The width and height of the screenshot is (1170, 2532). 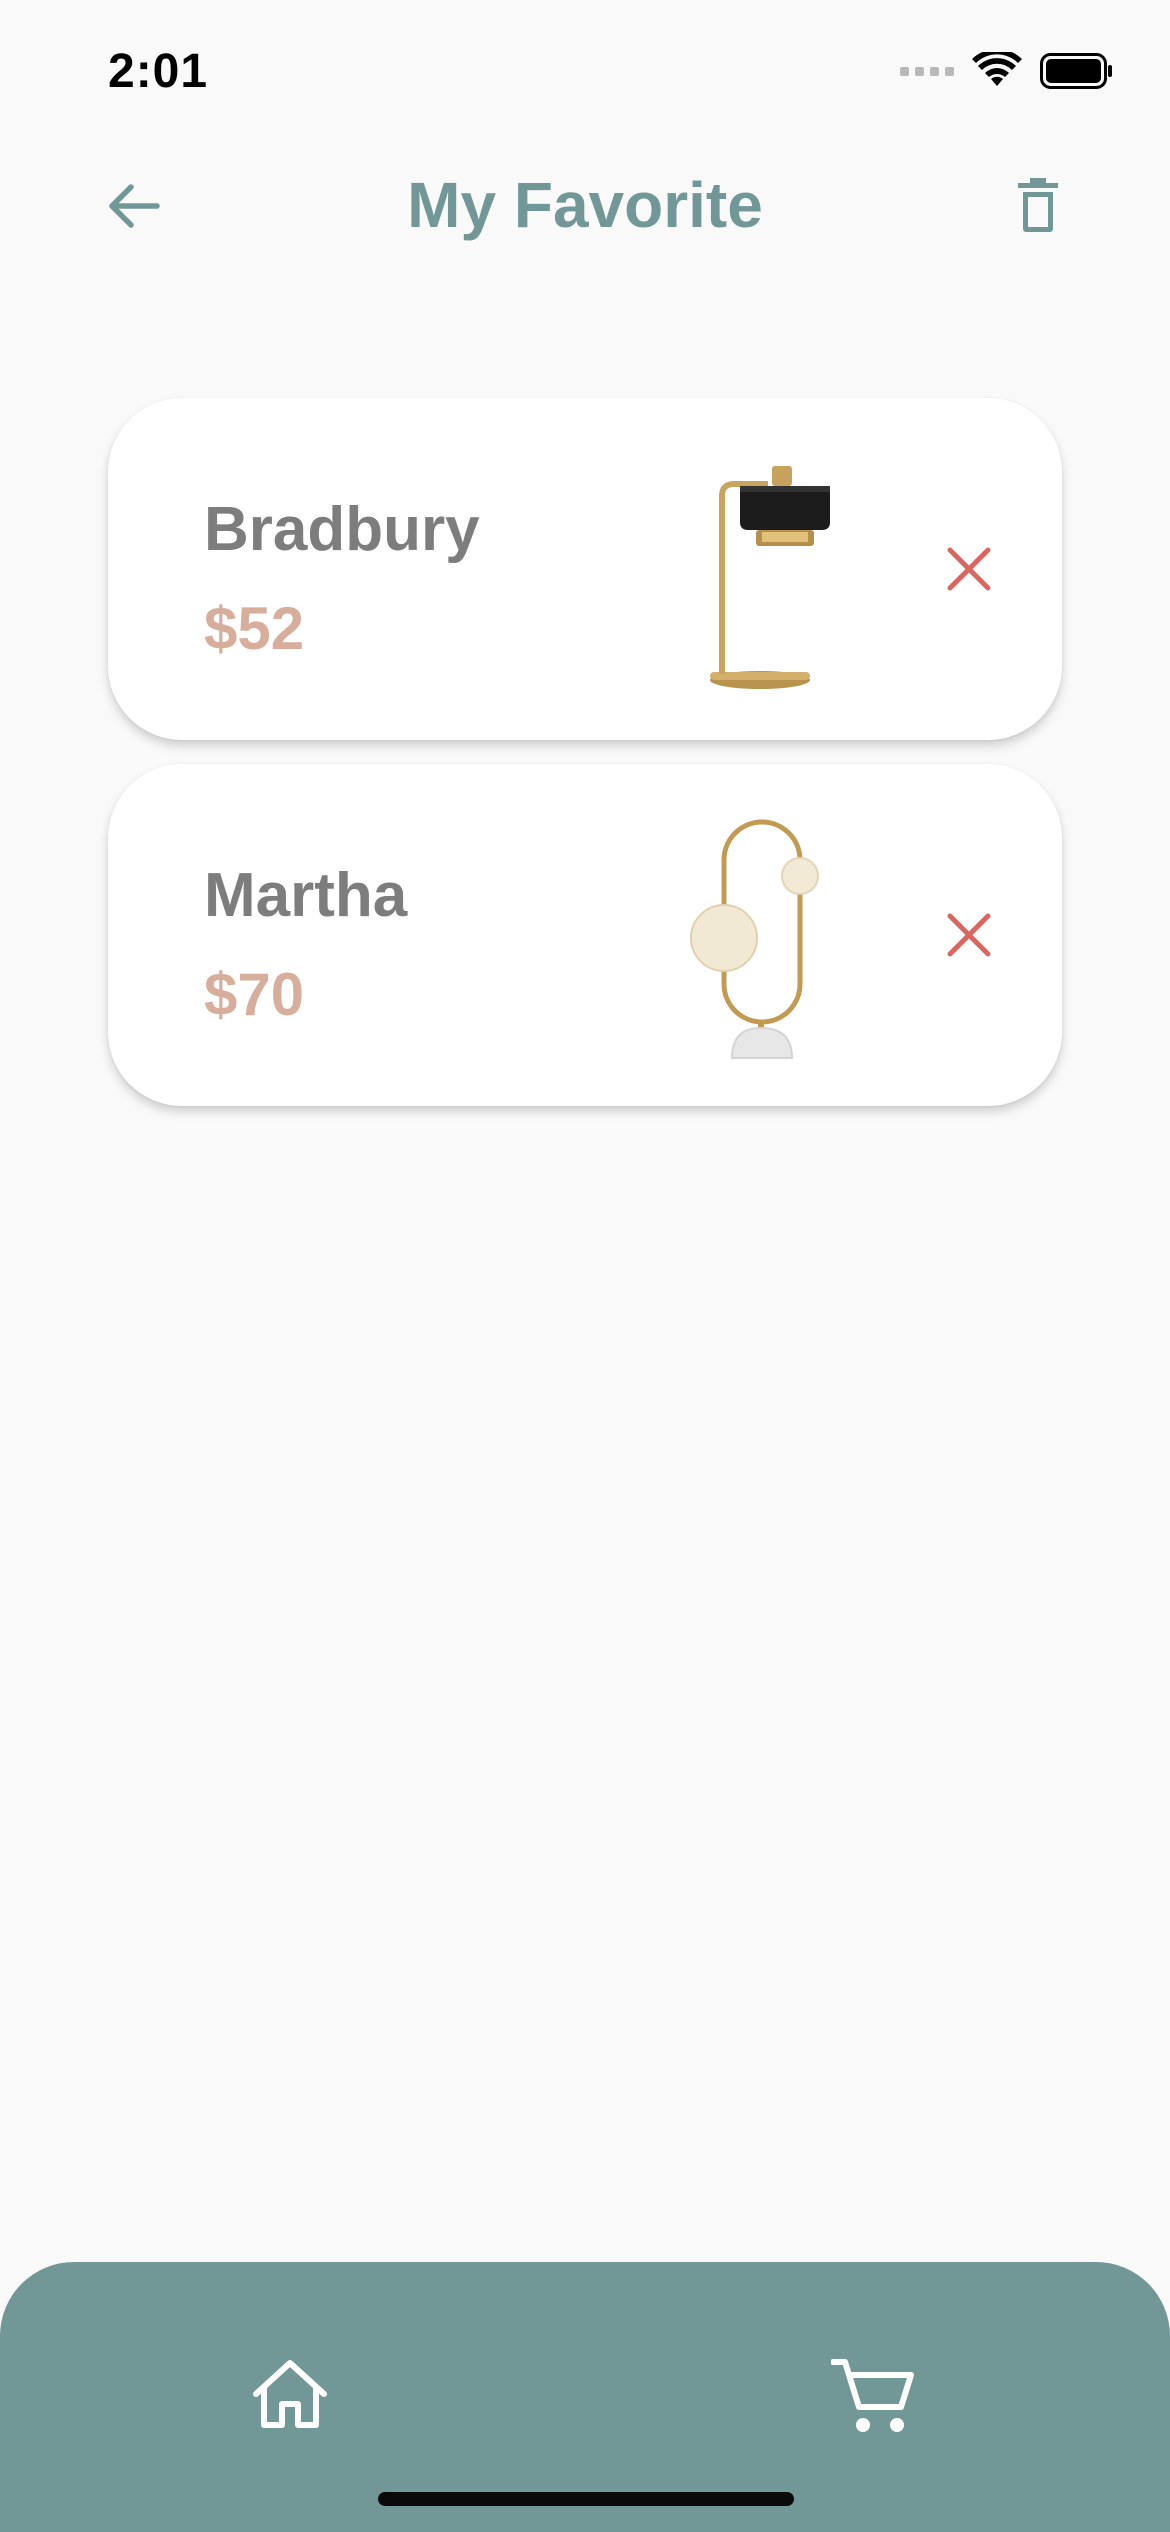 What do you see at coordinates (1076, 71) in the screenshot?
I see `battery-icon` at bounding box center [1076, 71].